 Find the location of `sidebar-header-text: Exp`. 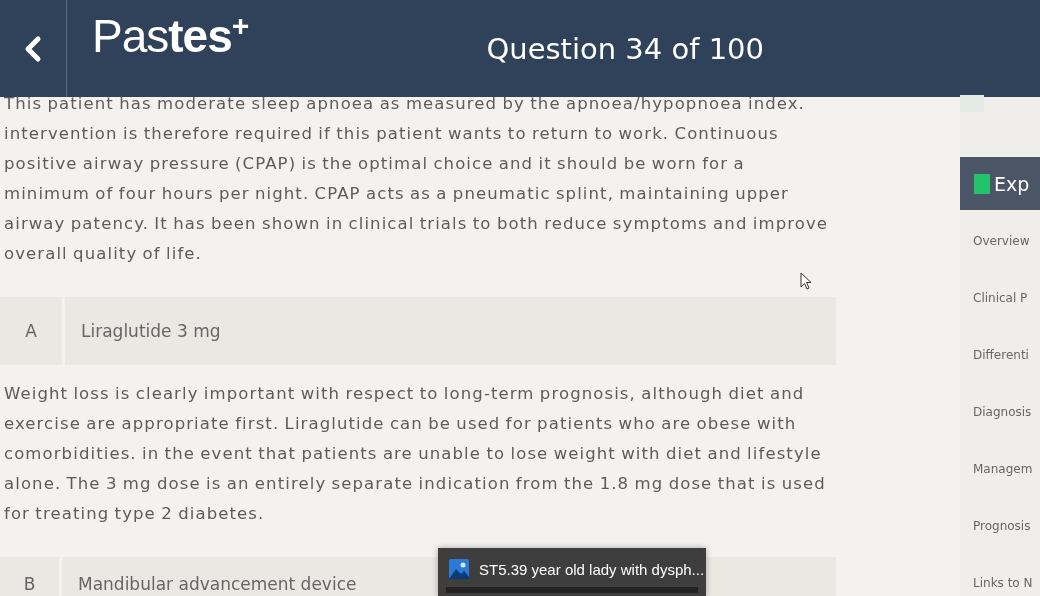

sidebar-header-text: Exp is located at coordinates (1012, 183).